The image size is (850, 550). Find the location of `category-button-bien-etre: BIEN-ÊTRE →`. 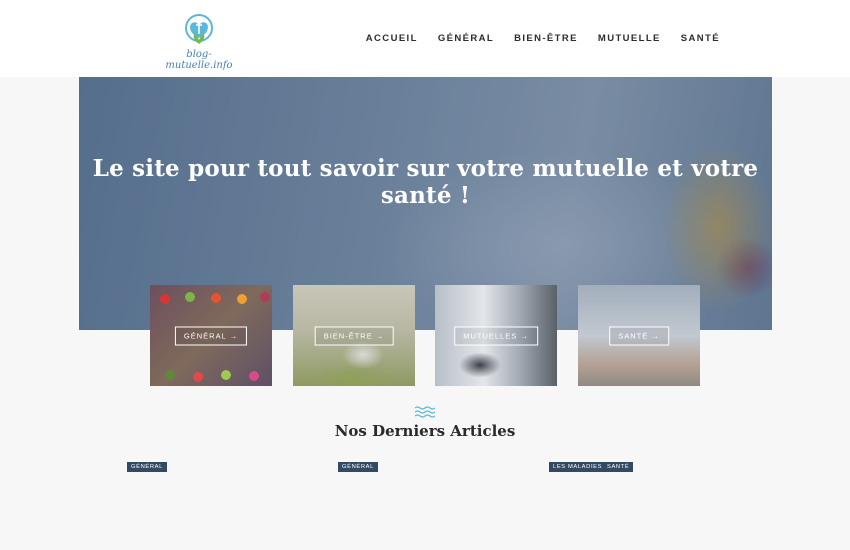

category-button-bien-etre: BIEN-ÊTRE → is located at coordinates (354, 335).